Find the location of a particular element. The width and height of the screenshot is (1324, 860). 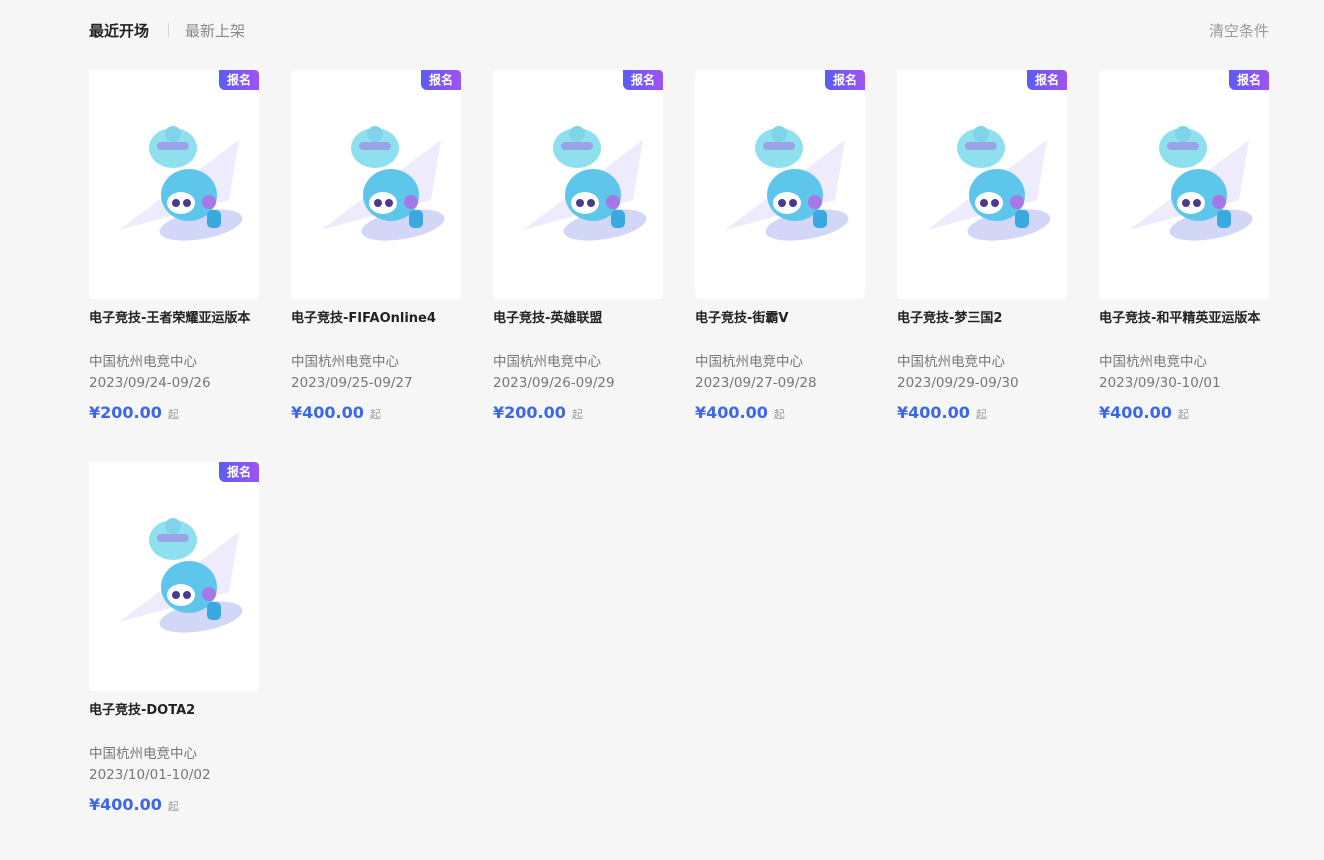

event-title: 电子竞技-梦三国2 is located at coordinates (982, 330).